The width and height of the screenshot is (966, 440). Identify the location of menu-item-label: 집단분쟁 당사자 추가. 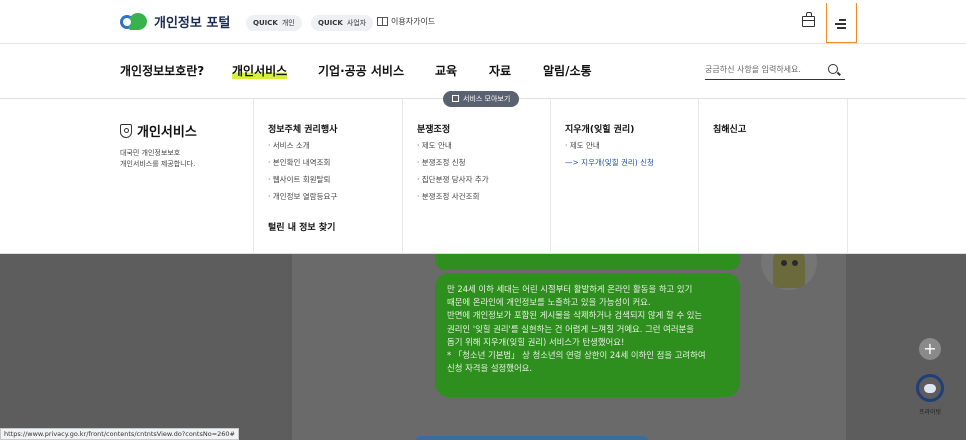
(455, 179).